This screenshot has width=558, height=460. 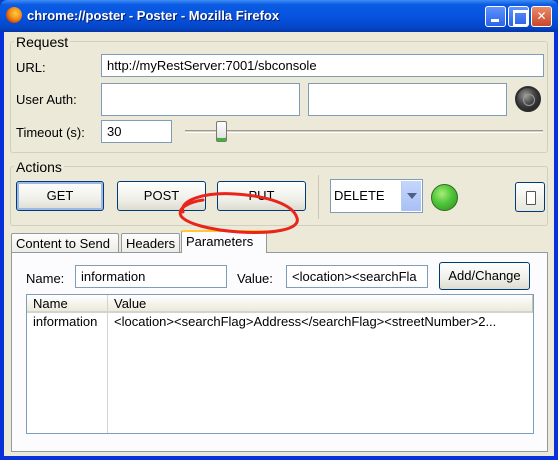 I want to click on put-button: PUT, so click(x=261, y=196).